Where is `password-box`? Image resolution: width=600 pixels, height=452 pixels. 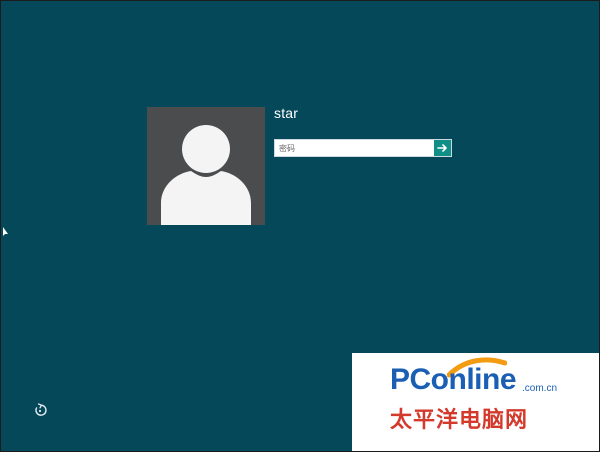
password-box is located at coordinates (363, 148).